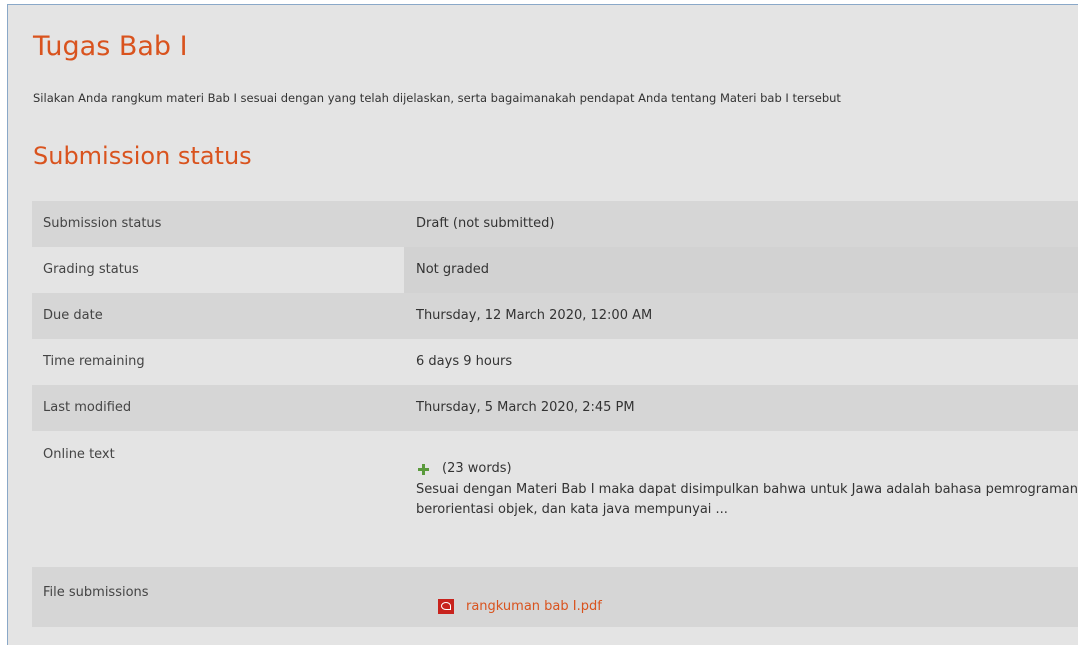 Image resolution: width=1078 pixels, height=645 pixels. What do you see at coordinates (534, 606) in the screenshot?
I see `file-link: rangkuman bab I.pdf` at bounding box center [534, 606].